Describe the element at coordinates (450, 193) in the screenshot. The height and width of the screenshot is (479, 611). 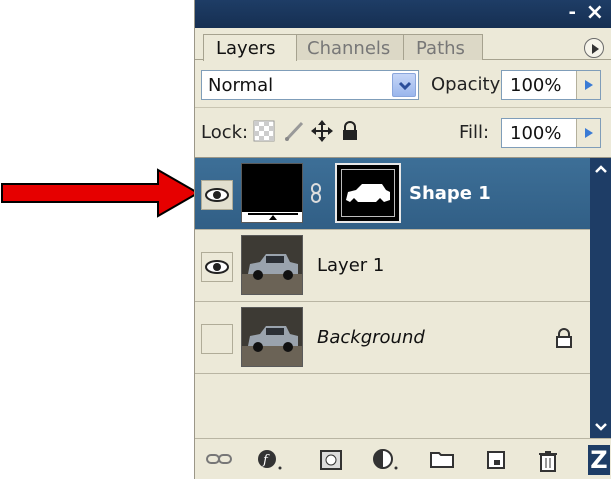
I see `layer-name: Shape 1` at that location.